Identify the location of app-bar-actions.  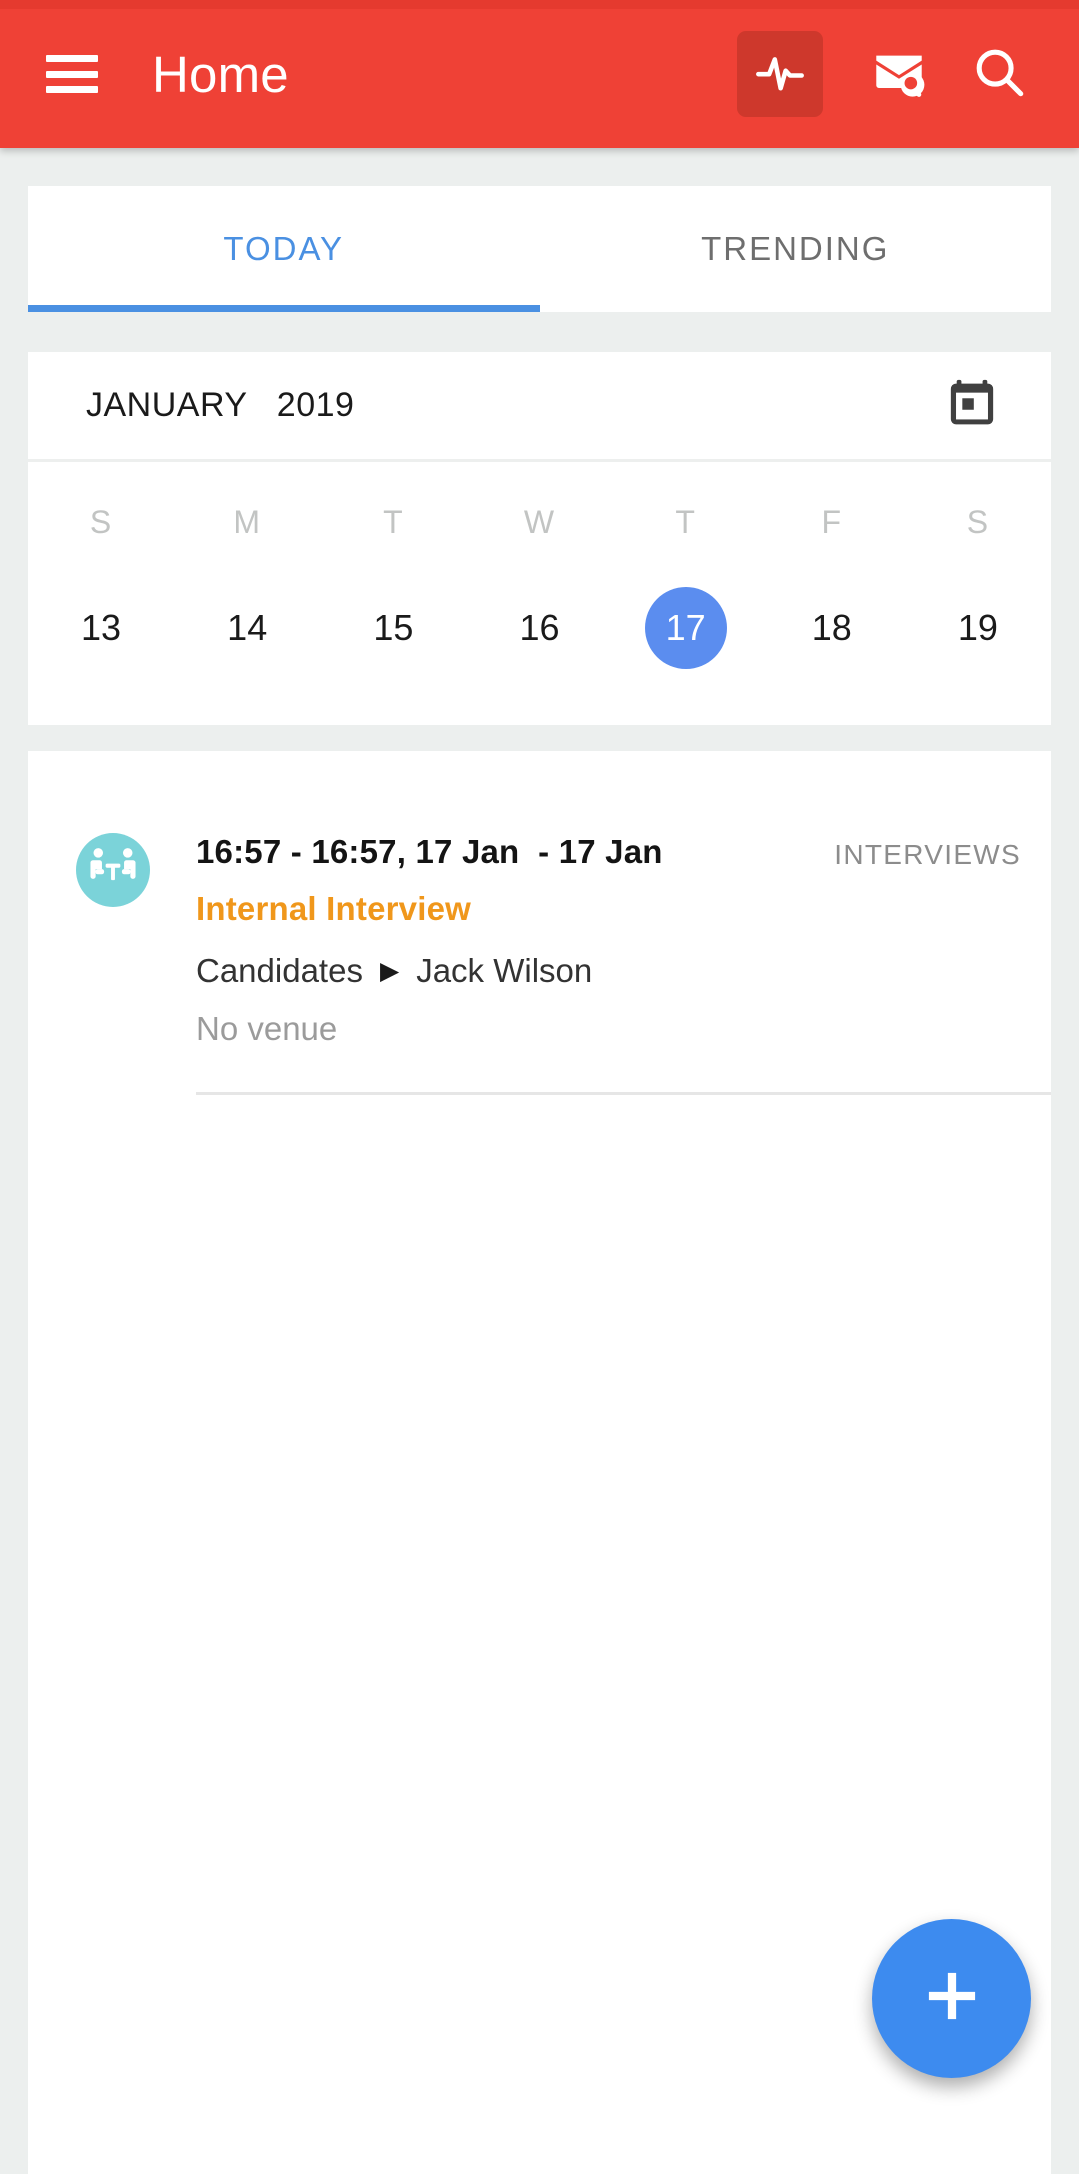
(908, 74).